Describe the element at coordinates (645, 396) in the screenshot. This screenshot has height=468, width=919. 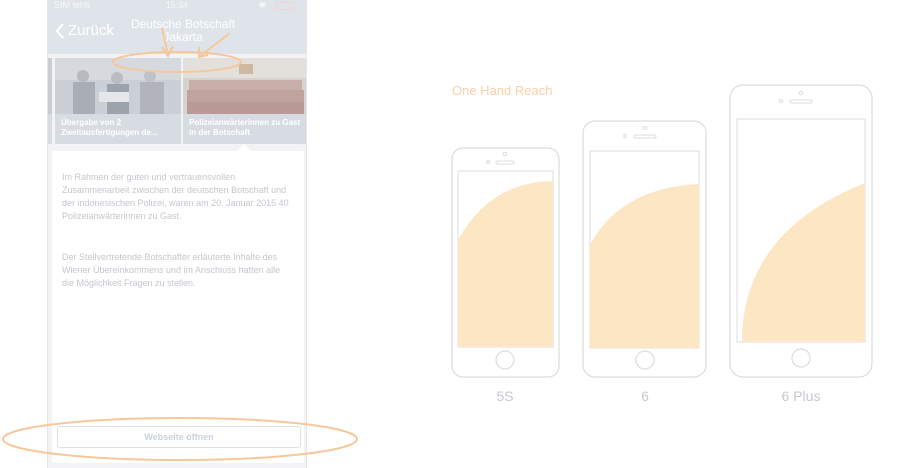
I see `device-label-6: 6` at that location.